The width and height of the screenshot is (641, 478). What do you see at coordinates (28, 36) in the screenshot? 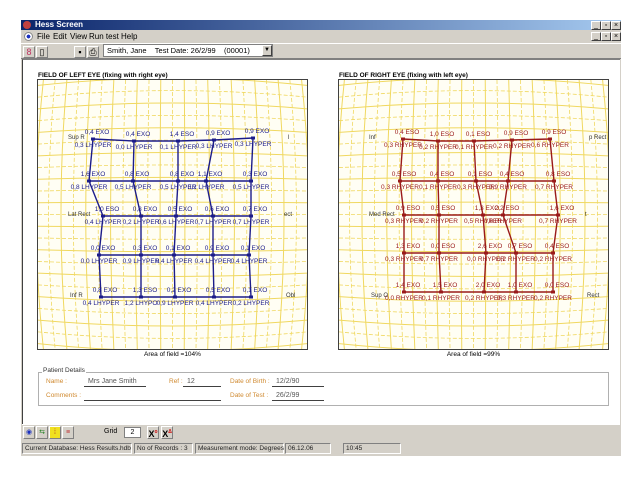
I see `document-icon` at bounding box center [28, 36].